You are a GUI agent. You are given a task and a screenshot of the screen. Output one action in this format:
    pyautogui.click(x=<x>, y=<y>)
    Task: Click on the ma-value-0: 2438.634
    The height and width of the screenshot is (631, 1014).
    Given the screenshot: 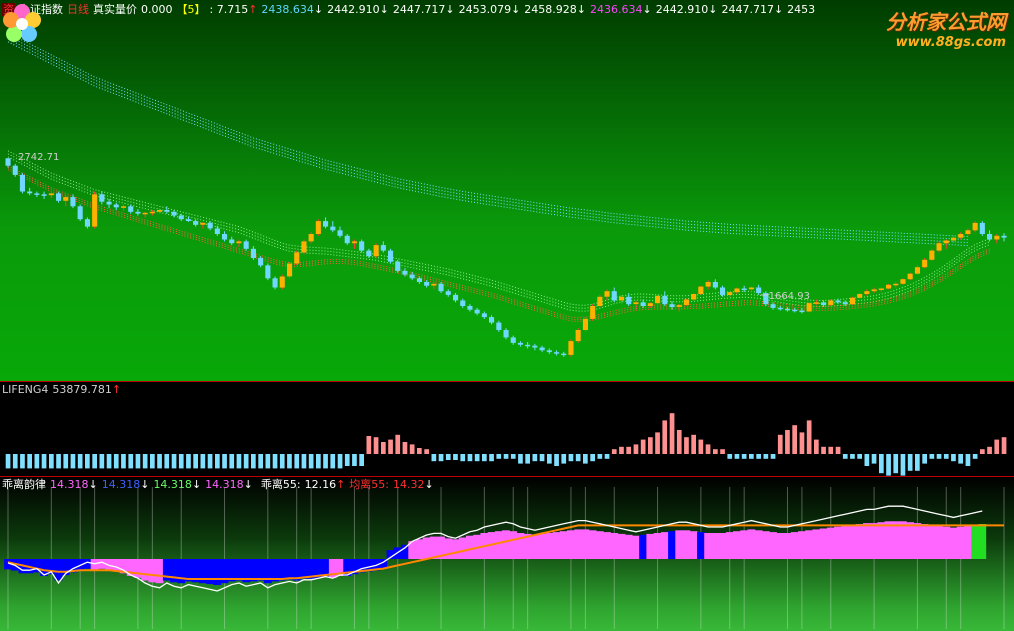 What is the action you would take?
    pyautogui.click(x=287, y=9)
    